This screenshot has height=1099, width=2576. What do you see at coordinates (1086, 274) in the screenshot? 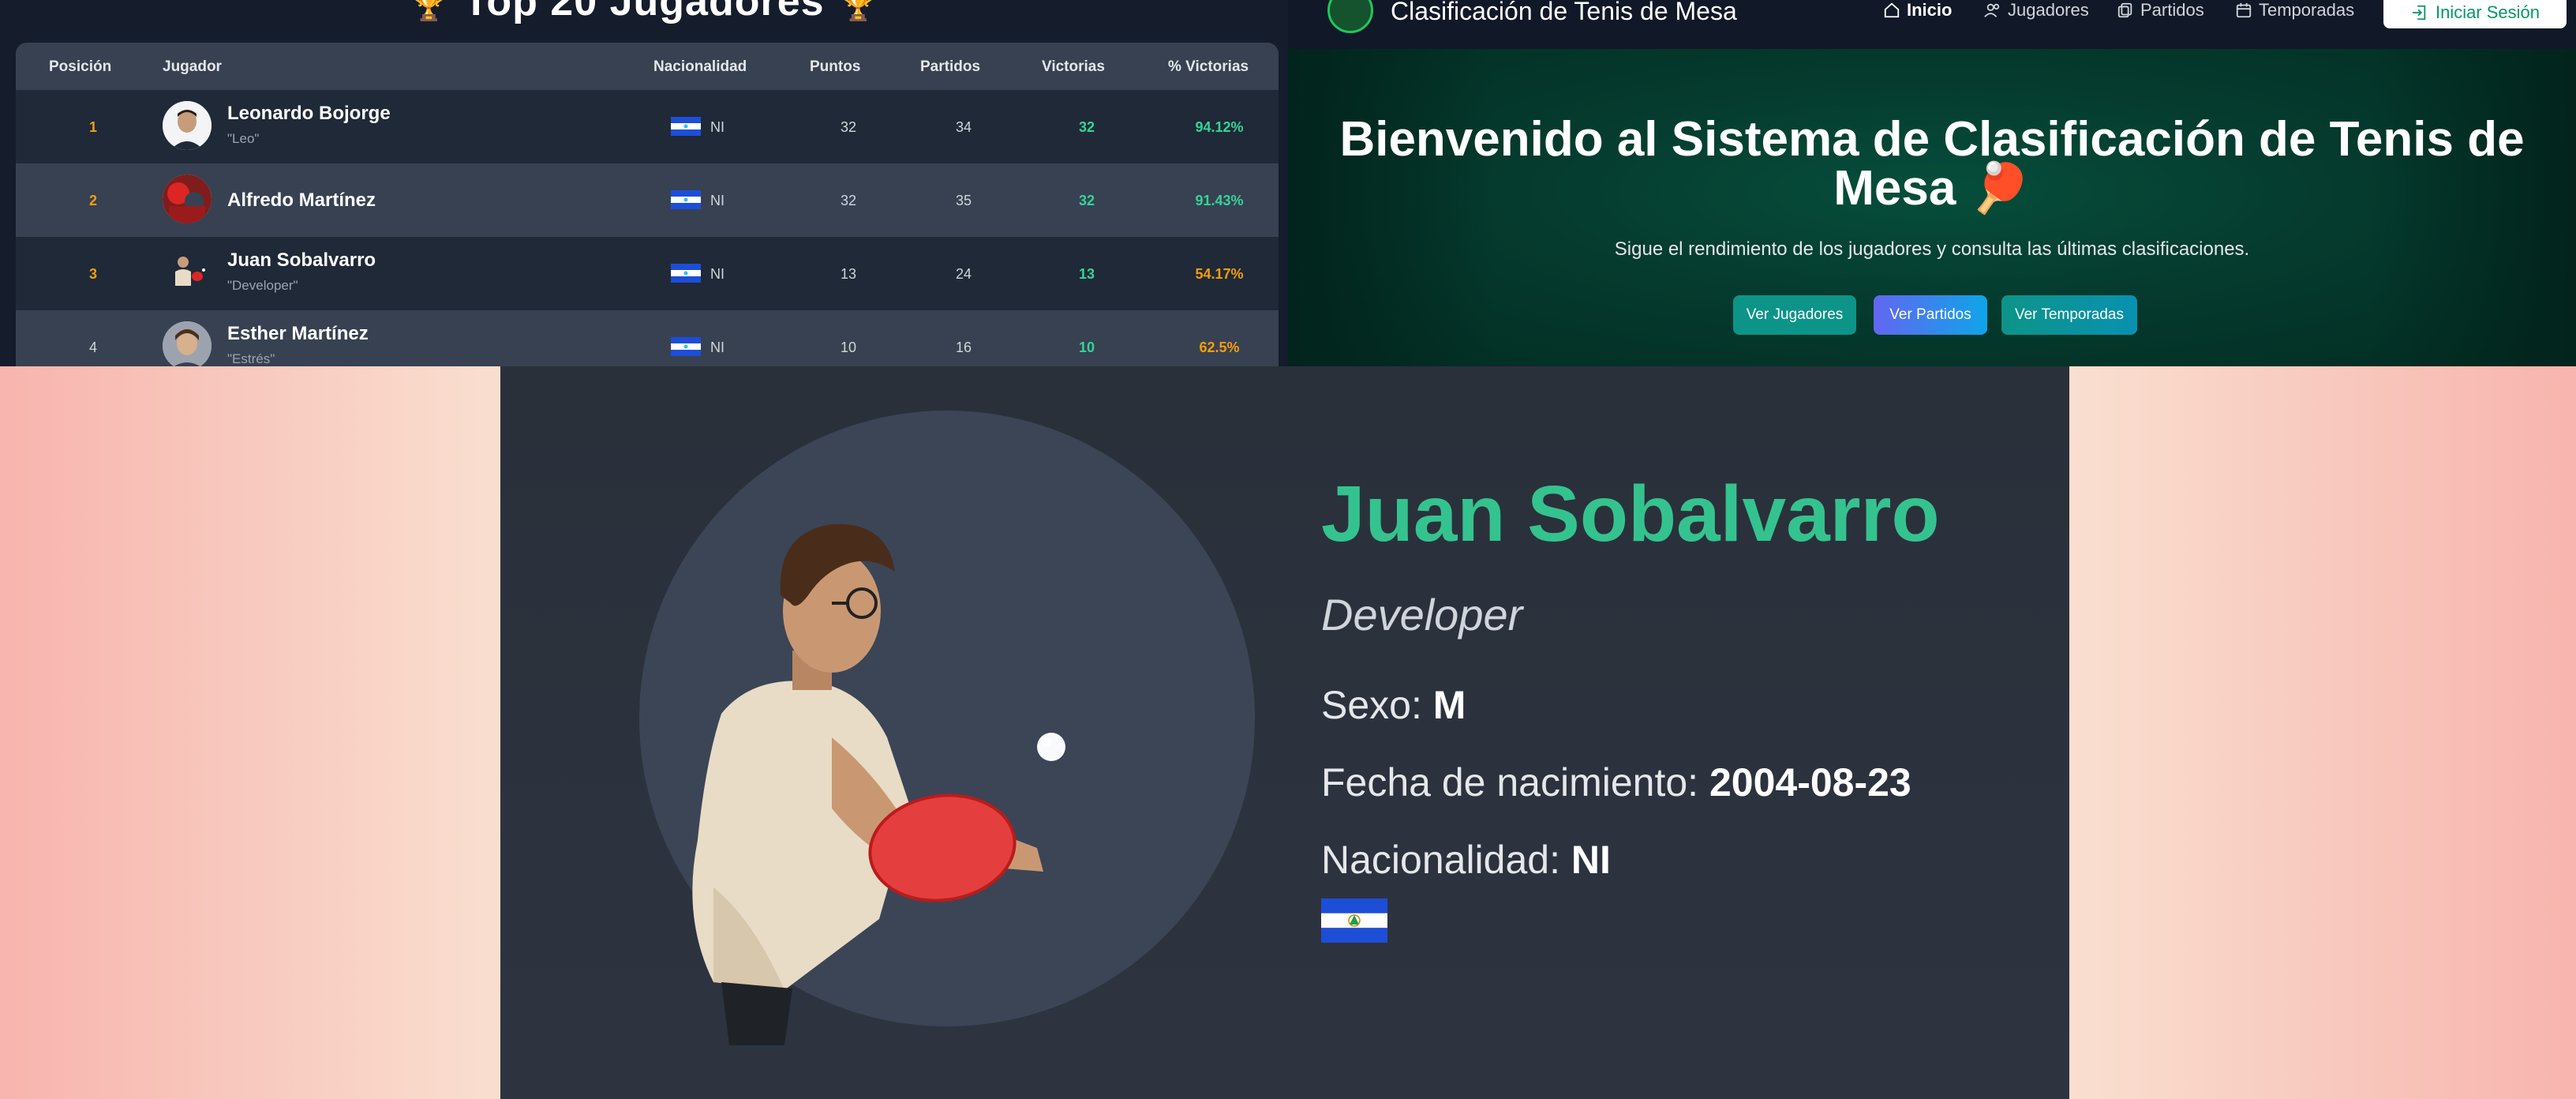
I see `row-wins: 13` at bounding box center [1086, 274].